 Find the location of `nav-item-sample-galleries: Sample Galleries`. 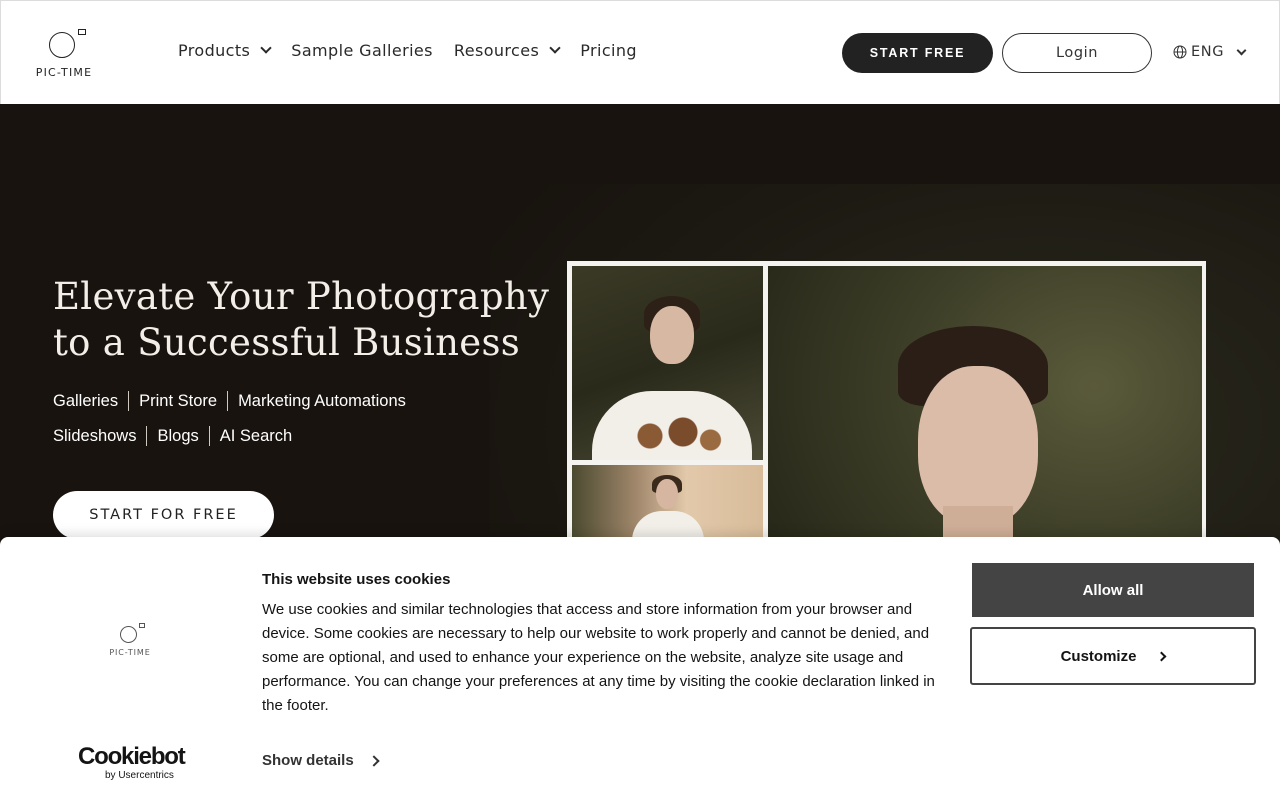

nav-item-sample-galleries: Sample Galleries is located at coordinates (362, 50).